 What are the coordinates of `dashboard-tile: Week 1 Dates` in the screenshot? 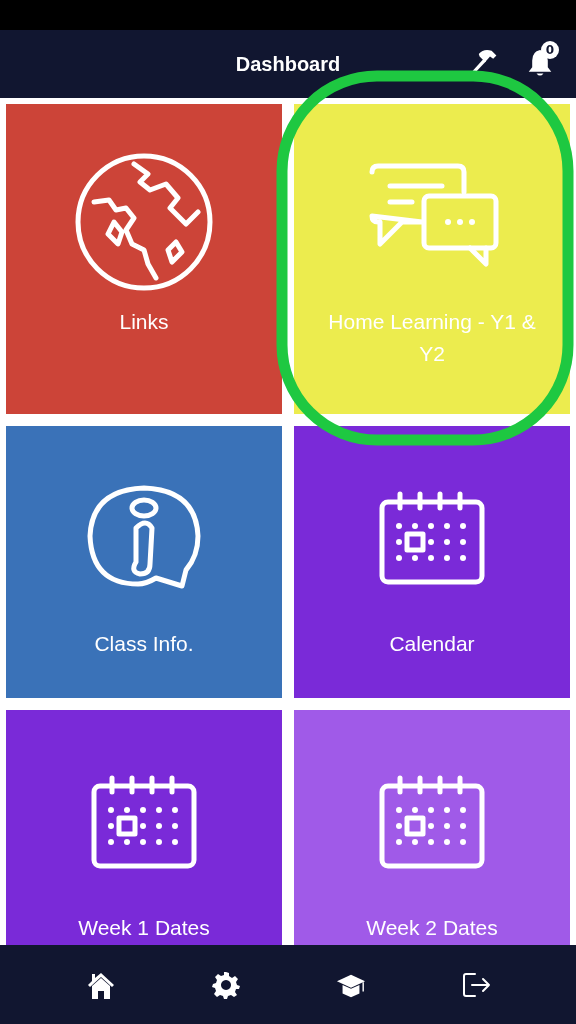 It's located at (144, 827).